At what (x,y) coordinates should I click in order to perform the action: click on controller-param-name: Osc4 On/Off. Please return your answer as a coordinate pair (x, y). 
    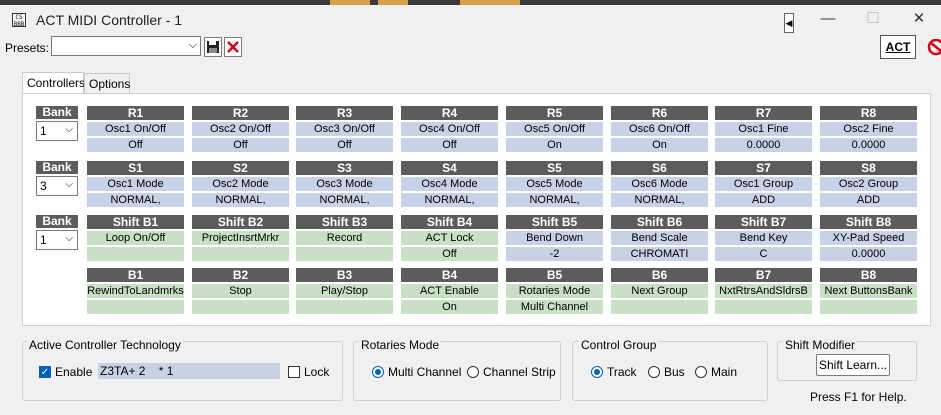
    Looking at the image, I should click on (449, 129).